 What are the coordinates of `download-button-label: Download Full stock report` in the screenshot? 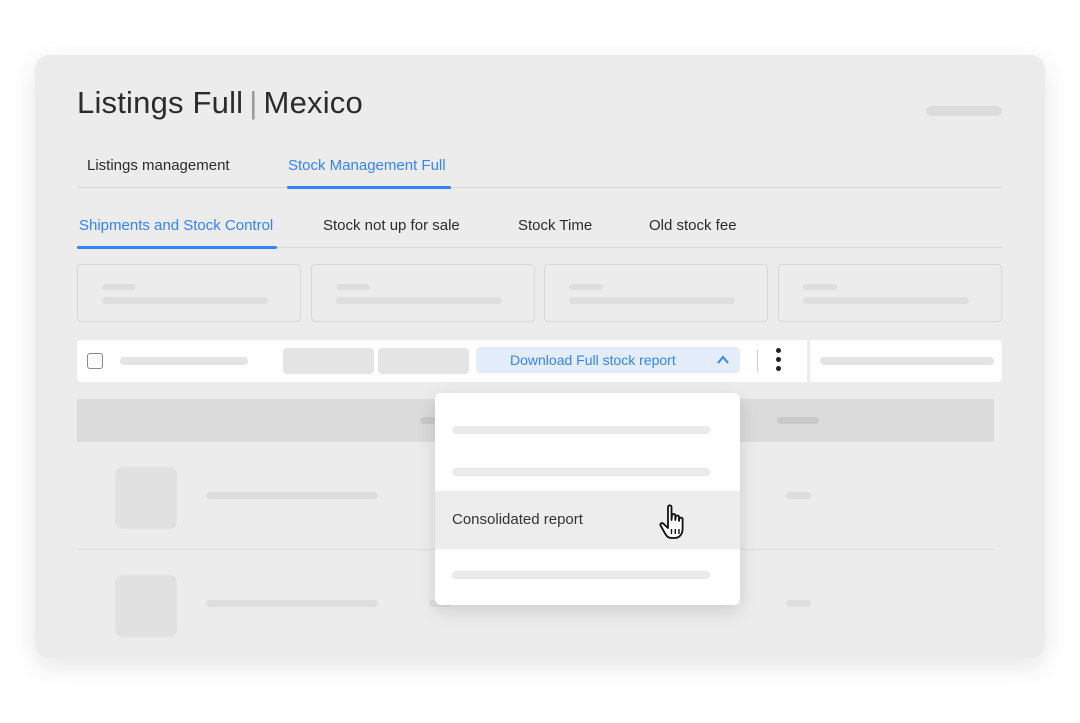 It's located at (593, 360).